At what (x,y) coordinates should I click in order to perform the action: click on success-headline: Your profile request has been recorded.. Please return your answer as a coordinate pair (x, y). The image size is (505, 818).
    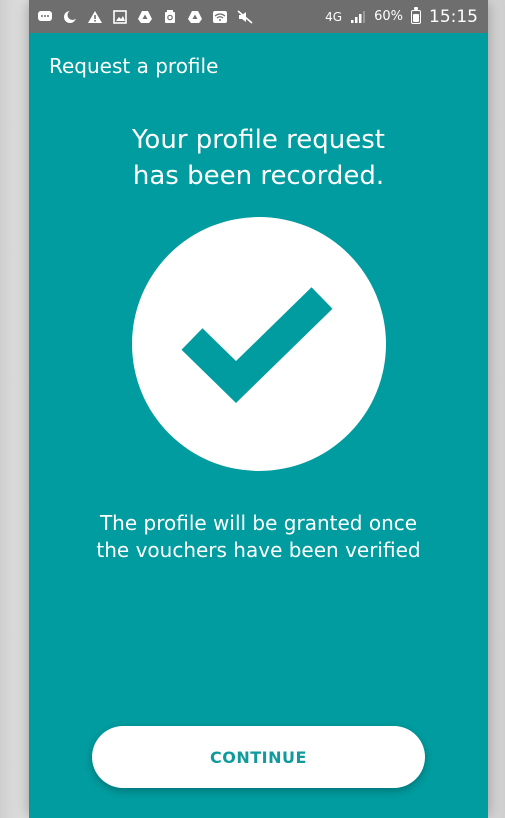
    Looking at the image, I should click on (258, 158).